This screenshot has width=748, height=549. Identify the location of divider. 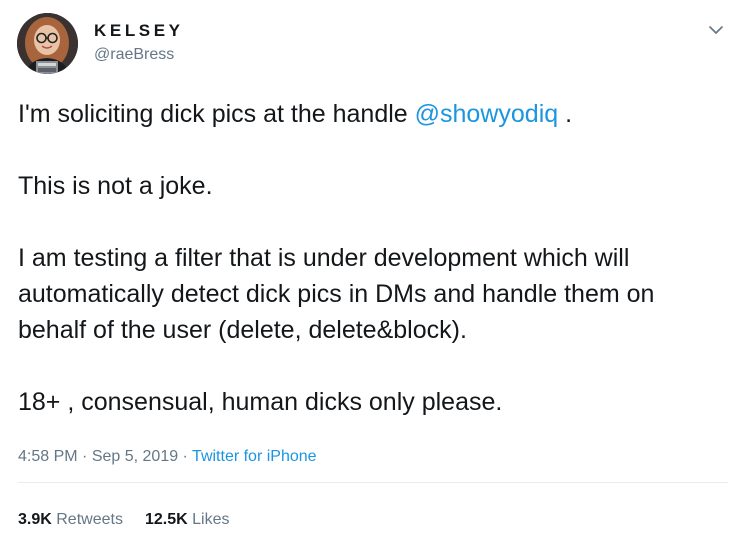
(373, 482).